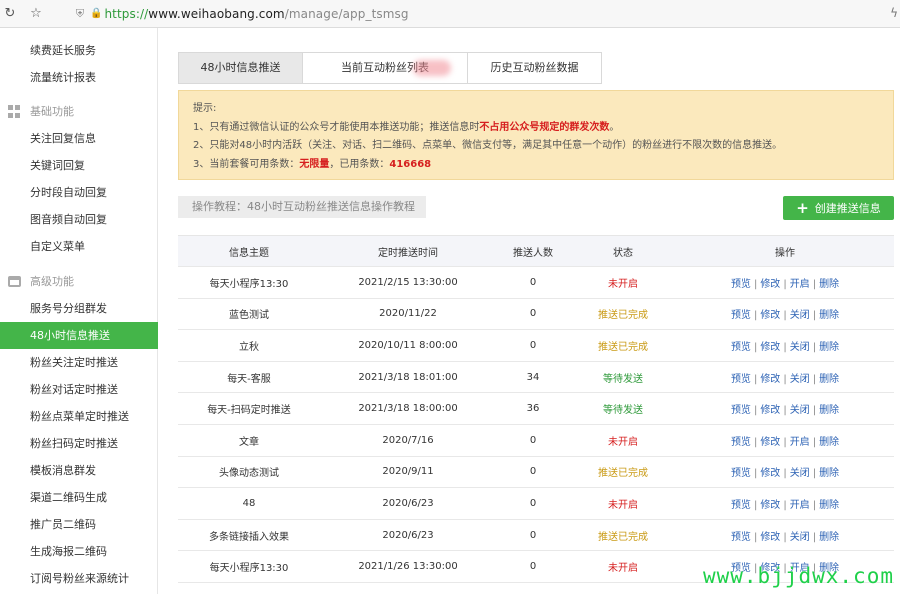 The height and width of the screenshot is (594, 900). What do you see at coordinates (623, 313) in the screenshot?
I see `cell-status: 推送已完成` at bounding box center [623, 313].